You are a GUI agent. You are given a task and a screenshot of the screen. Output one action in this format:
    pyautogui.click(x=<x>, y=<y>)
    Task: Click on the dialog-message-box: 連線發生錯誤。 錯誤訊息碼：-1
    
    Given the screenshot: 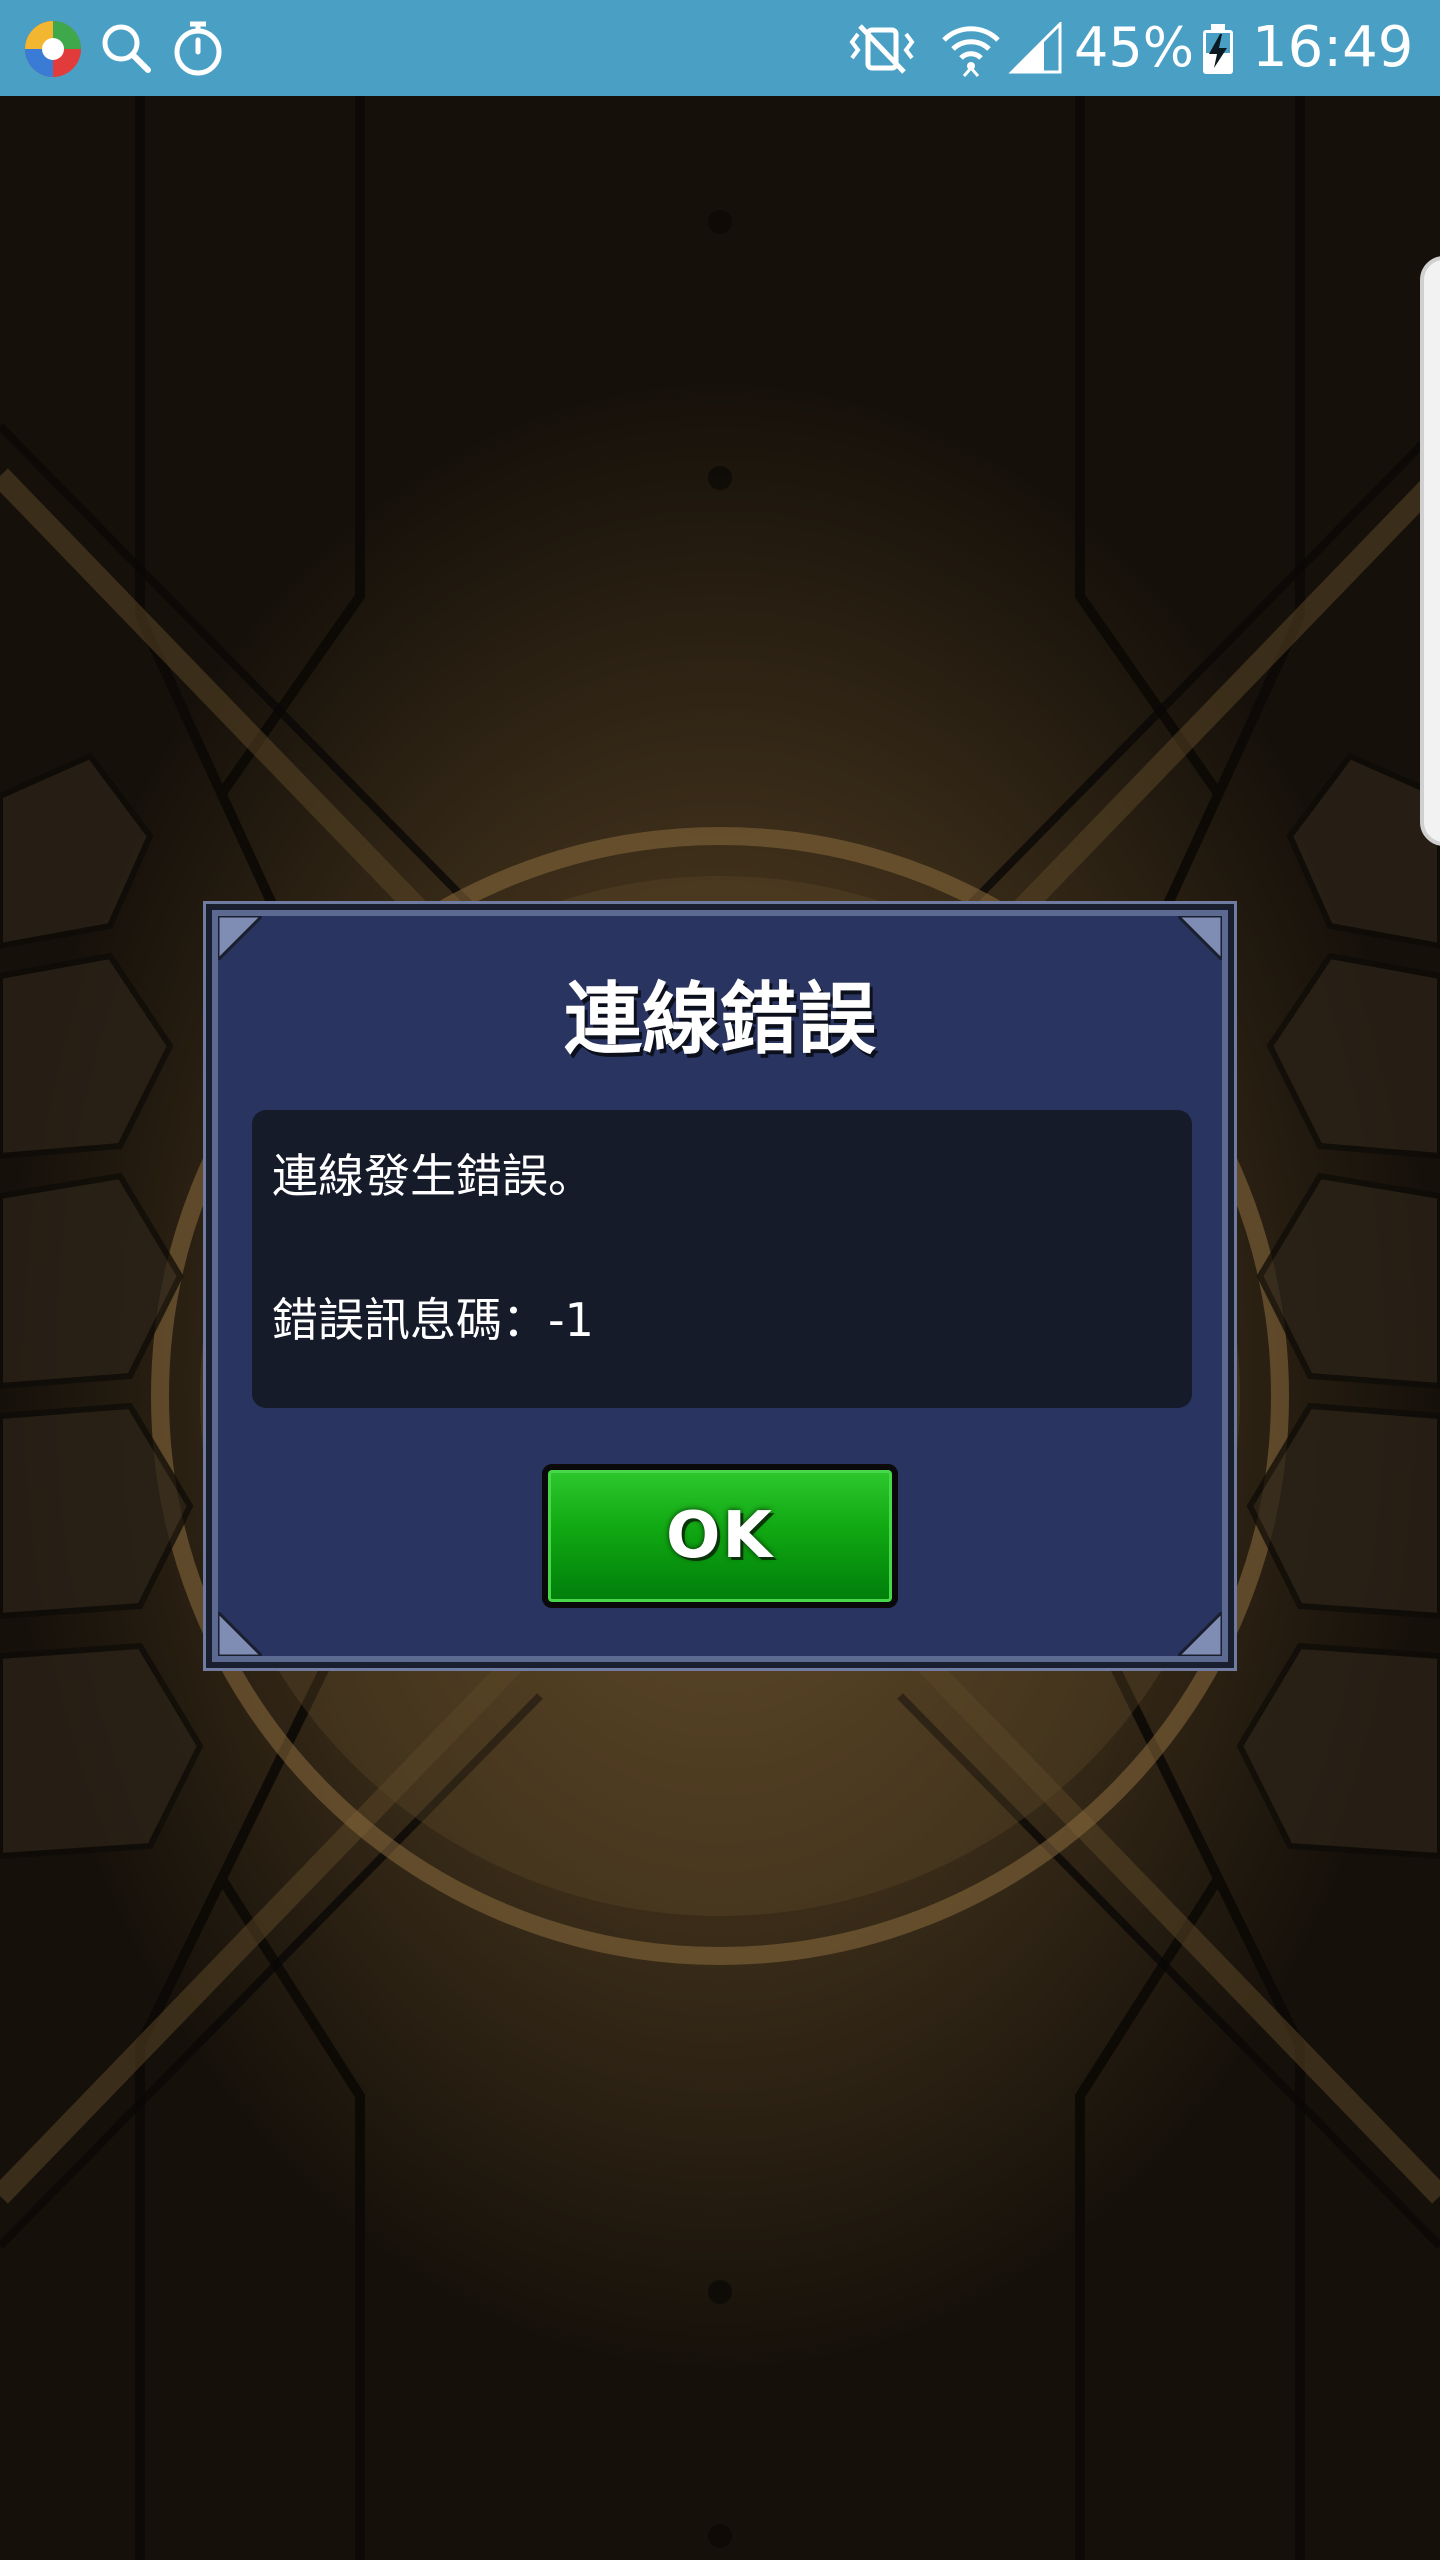 What is the action you would take?
    pyautogui.click(x=722, y=1259)
    